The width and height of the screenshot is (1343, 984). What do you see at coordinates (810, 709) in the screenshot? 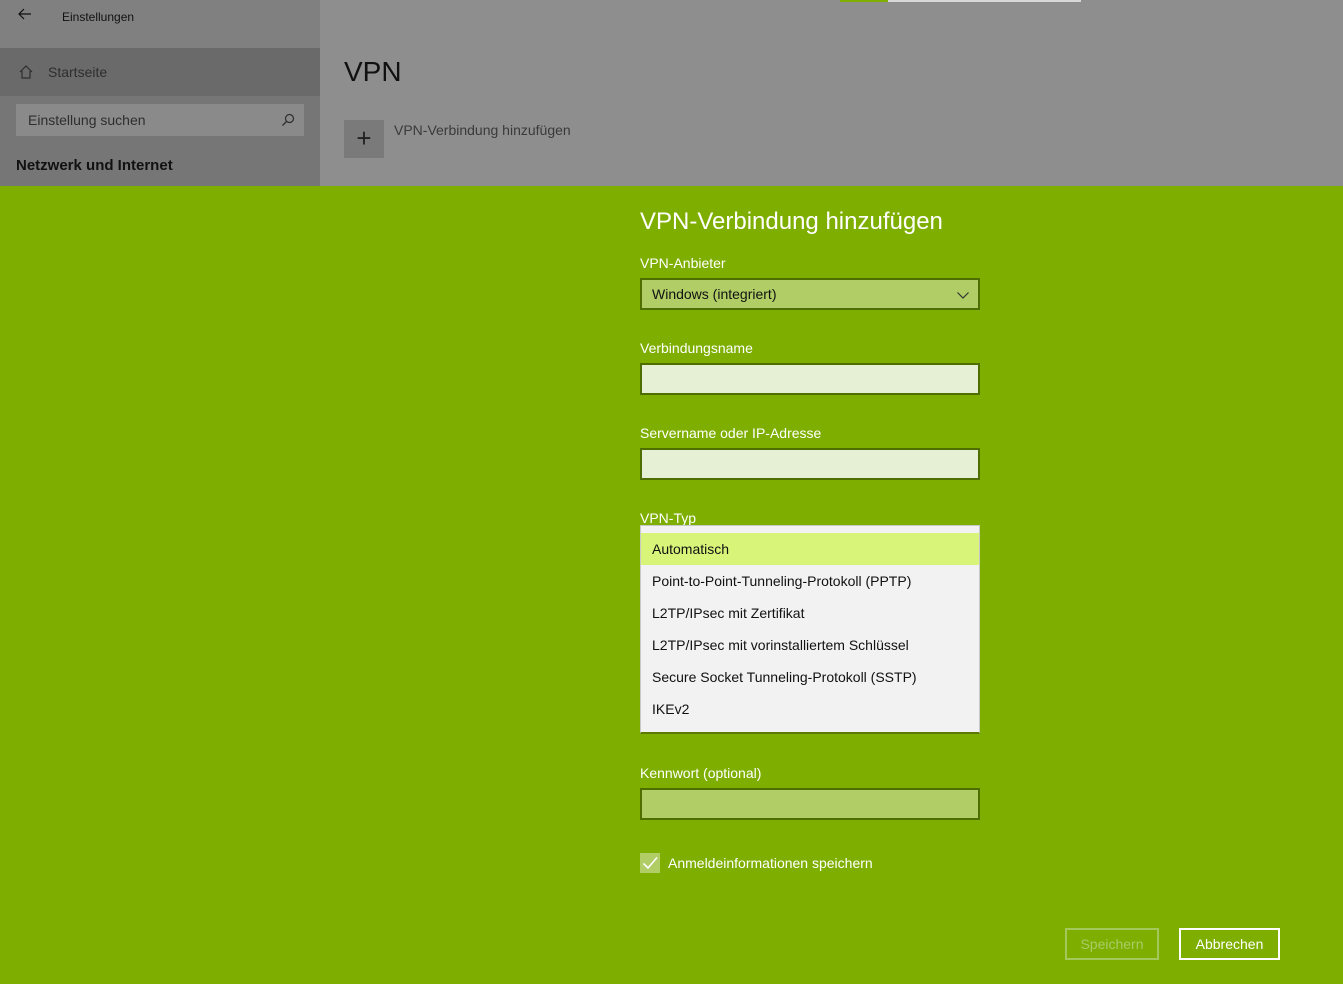
I see `vpn-type-option: IKEv2` at bounding box center [810, 709].